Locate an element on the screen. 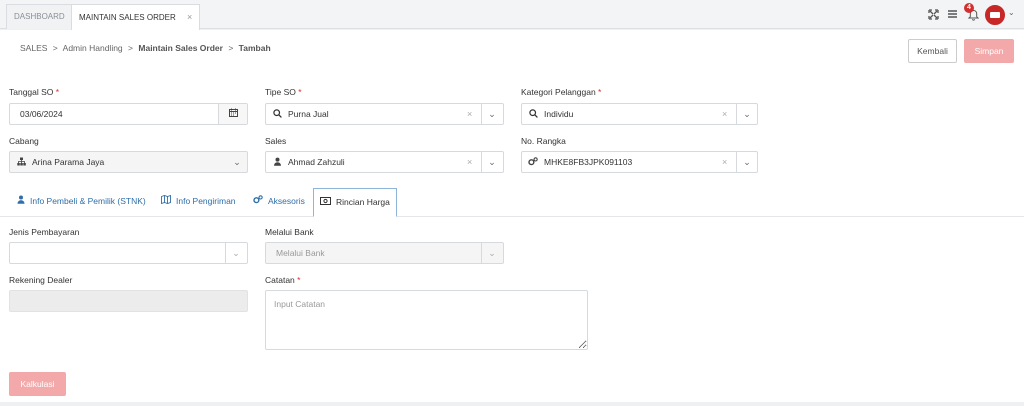  menu-icon is located at coordinates (952, 16).